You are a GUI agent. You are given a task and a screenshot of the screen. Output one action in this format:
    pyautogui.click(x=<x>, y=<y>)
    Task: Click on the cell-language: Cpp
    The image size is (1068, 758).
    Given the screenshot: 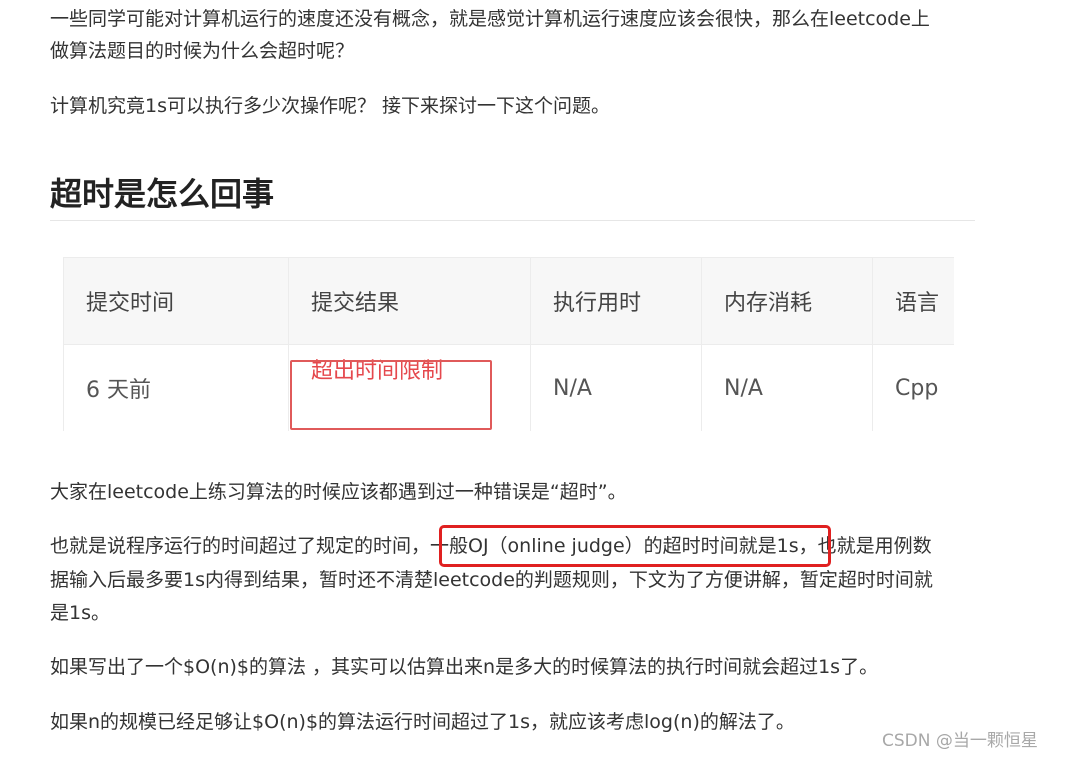 What is the action you would take?
    pyautogui.click(x=913, y=388)
    